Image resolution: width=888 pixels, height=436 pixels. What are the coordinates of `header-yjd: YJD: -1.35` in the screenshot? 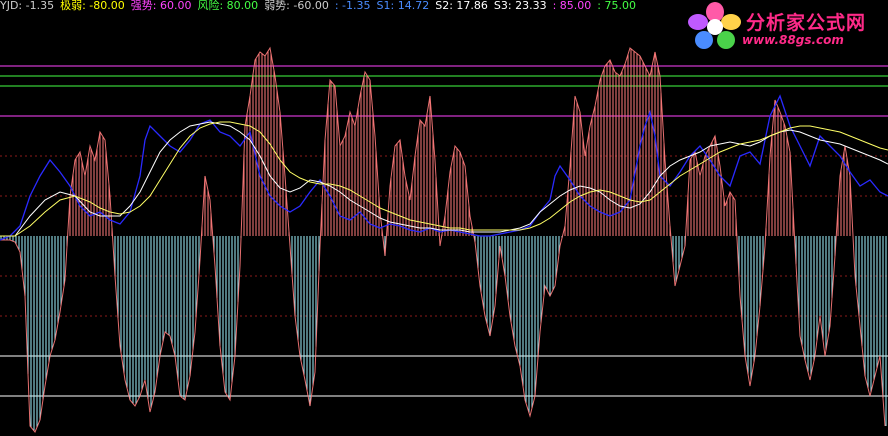 It's located at (27, 6).